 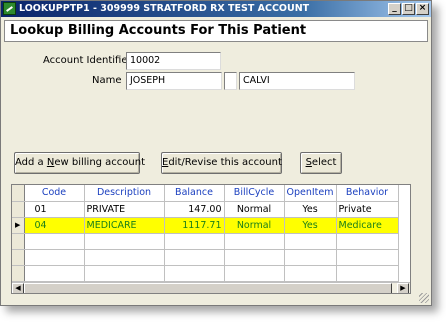 What do you see at coordinates (158, 30) in the screenshot?
I see `page-title: Lookup Billing Accounts For This Patient` at bounding box center [158, 30].